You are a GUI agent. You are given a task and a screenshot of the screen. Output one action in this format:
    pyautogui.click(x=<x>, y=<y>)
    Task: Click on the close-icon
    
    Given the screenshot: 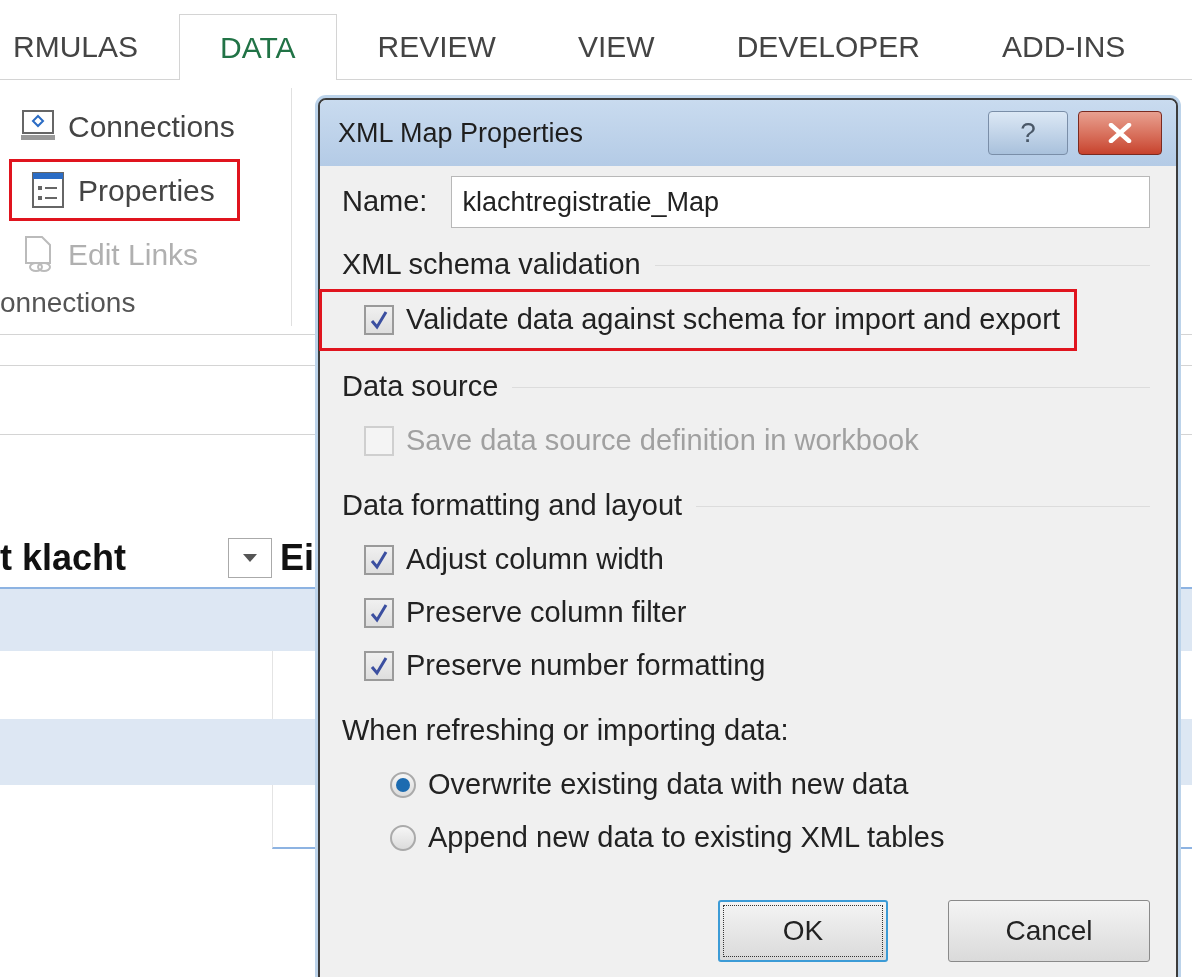 What is the action you would take?
    pyautogui.click(x=1120, y=133)
    